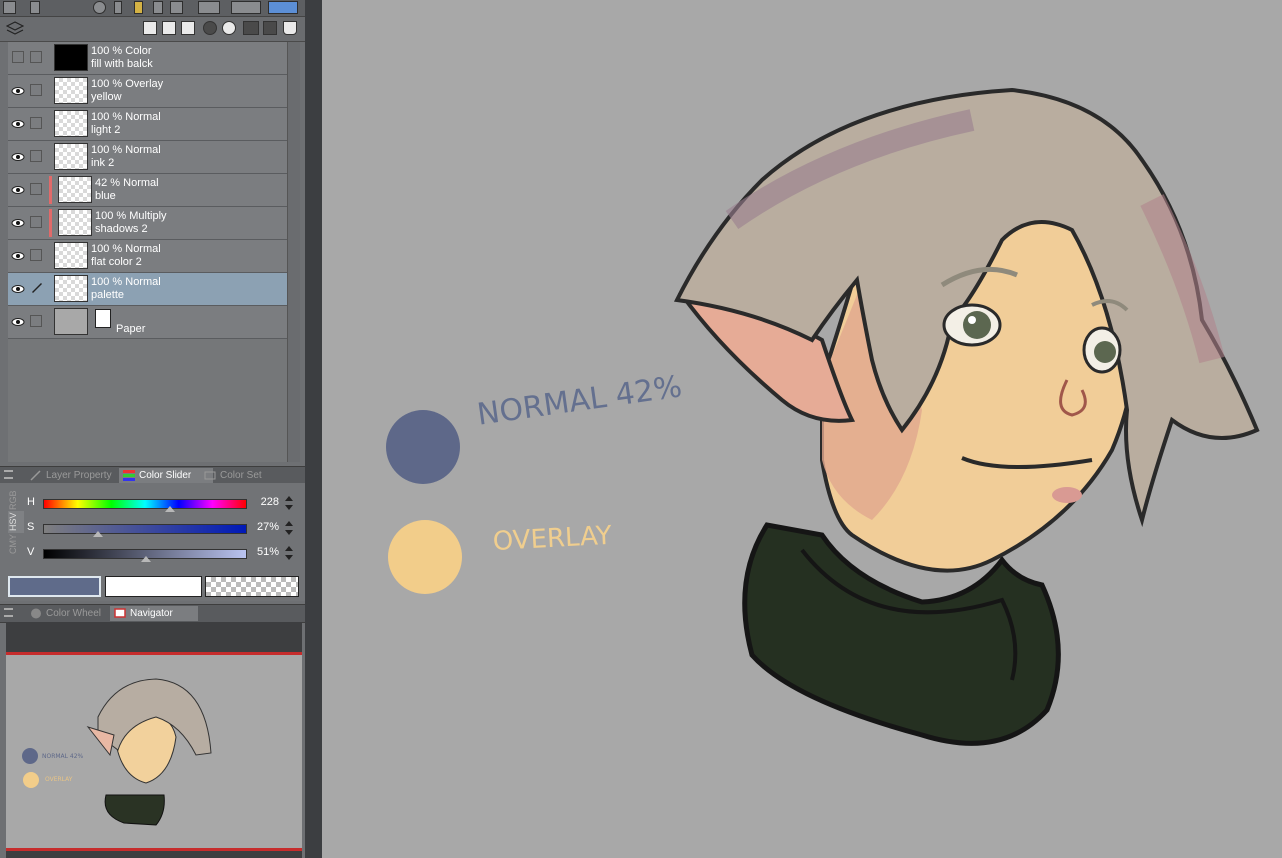 The height and width of the screenshot is (858, 1282). Describe the element at coordinates (103, 163) in the screenshot. I see `layer-name: ink 2` at that location.